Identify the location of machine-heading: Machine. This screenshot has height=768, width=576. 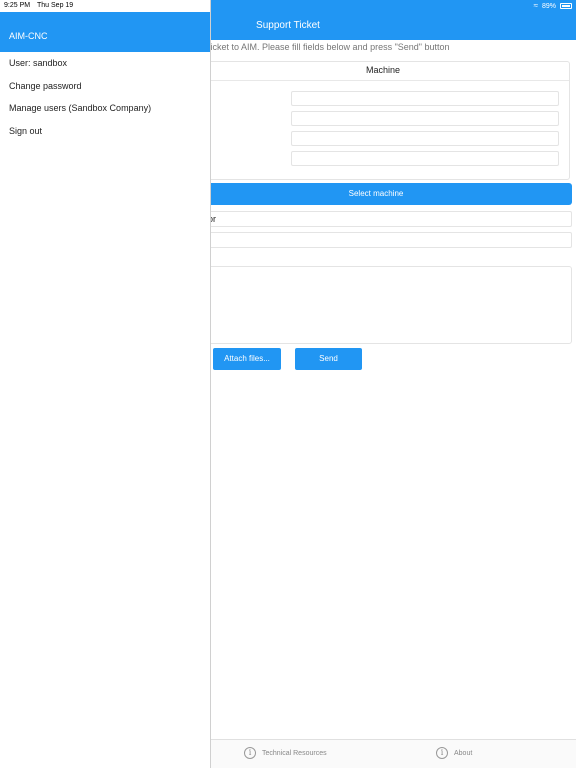
(385, 70).